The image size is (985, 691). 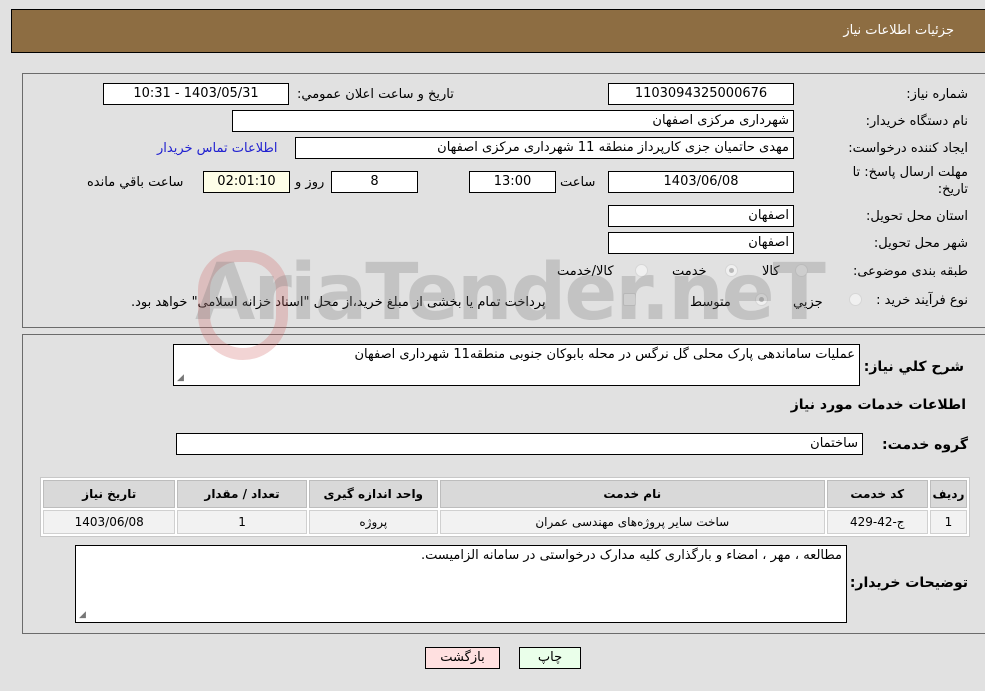 What do you see at coordinates (925, 445) in the screenshot?
I see `service-group-label: گروه خدمت:` at bounding box center [925, 445].